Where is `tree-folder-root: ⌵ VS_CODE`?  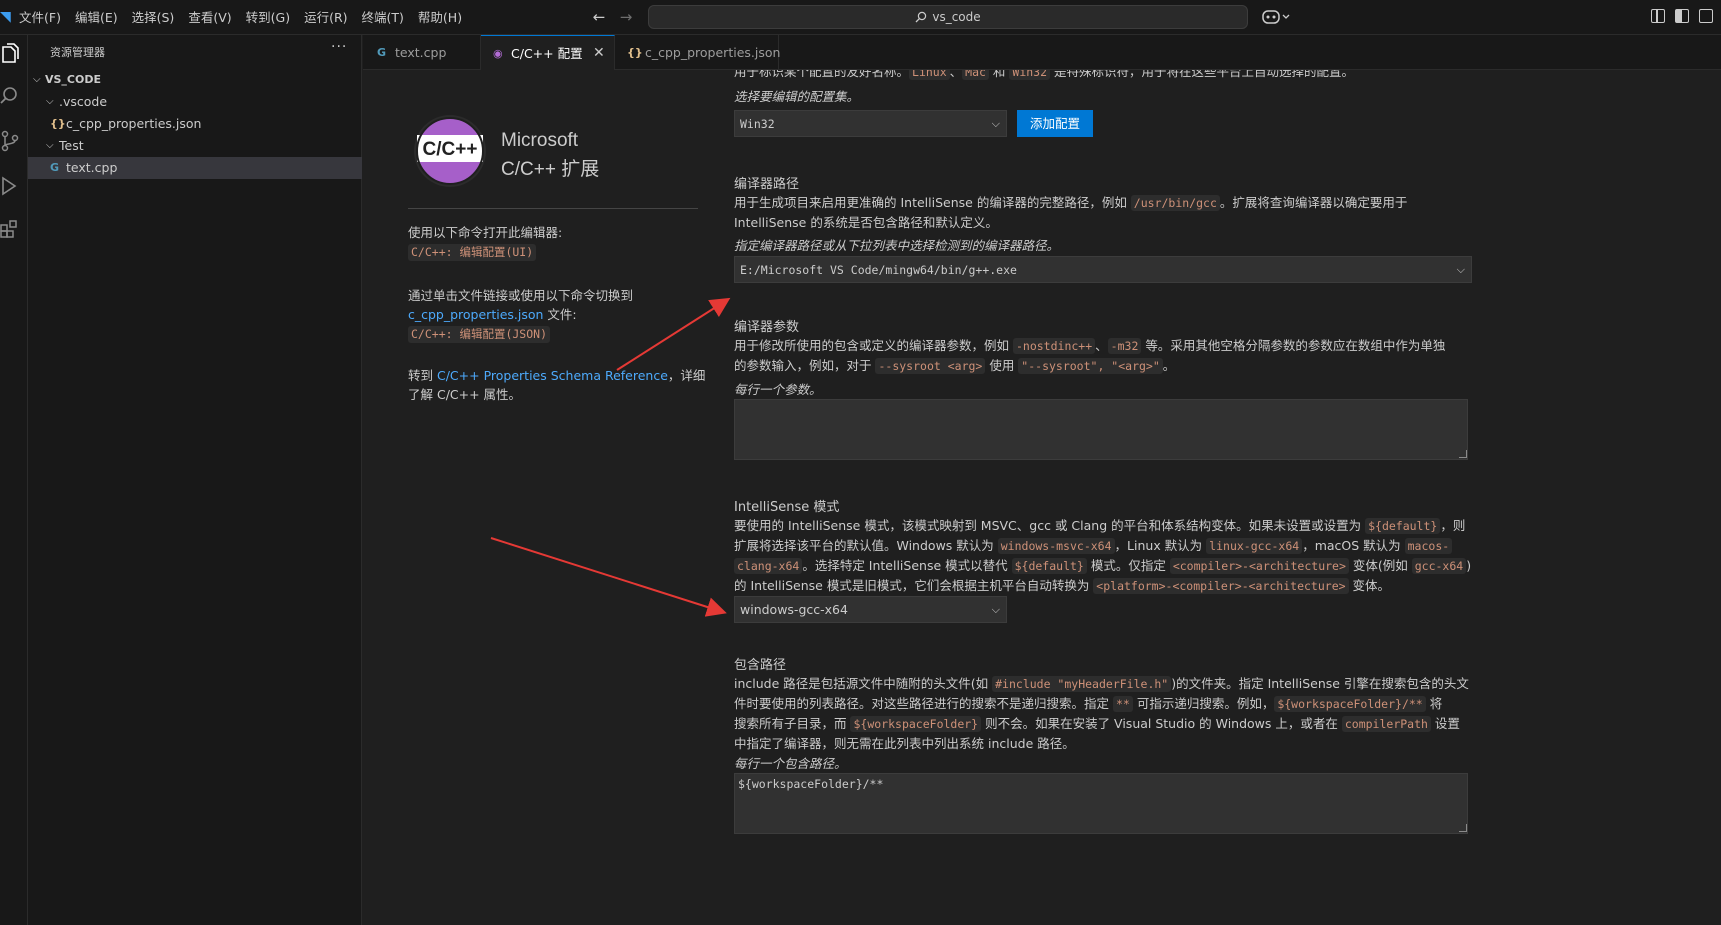
tree-folder-root: ⌵ VS_CODE is located at coordinates (195, 80).